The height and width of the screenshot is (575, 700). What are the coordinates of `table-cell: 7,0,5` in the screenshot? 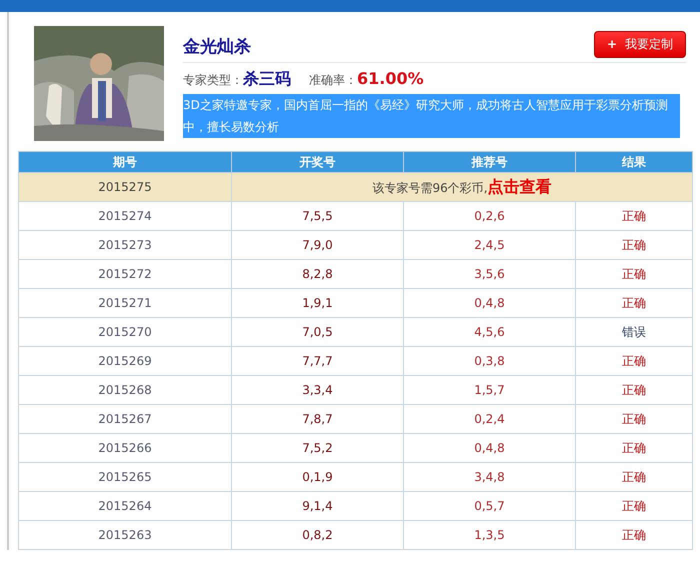 It's located at (318, 332).